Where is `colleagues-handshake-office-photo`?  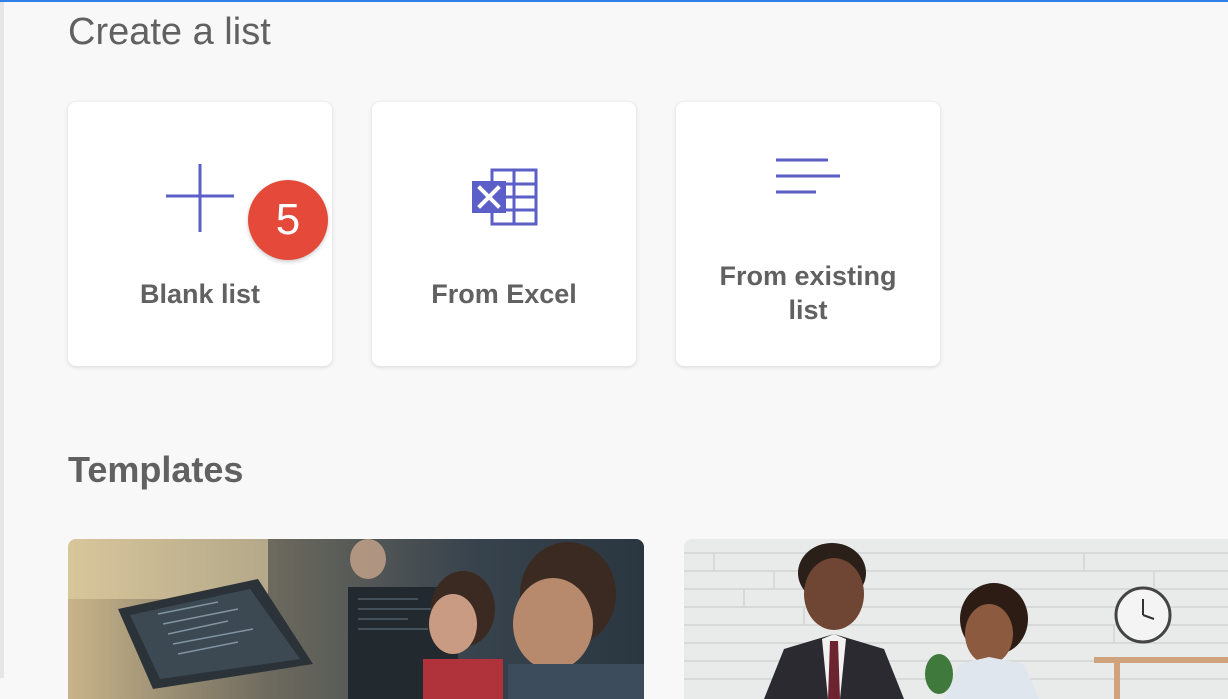
colleagues-handshake-office-photo is located at coordinates (956, 619).